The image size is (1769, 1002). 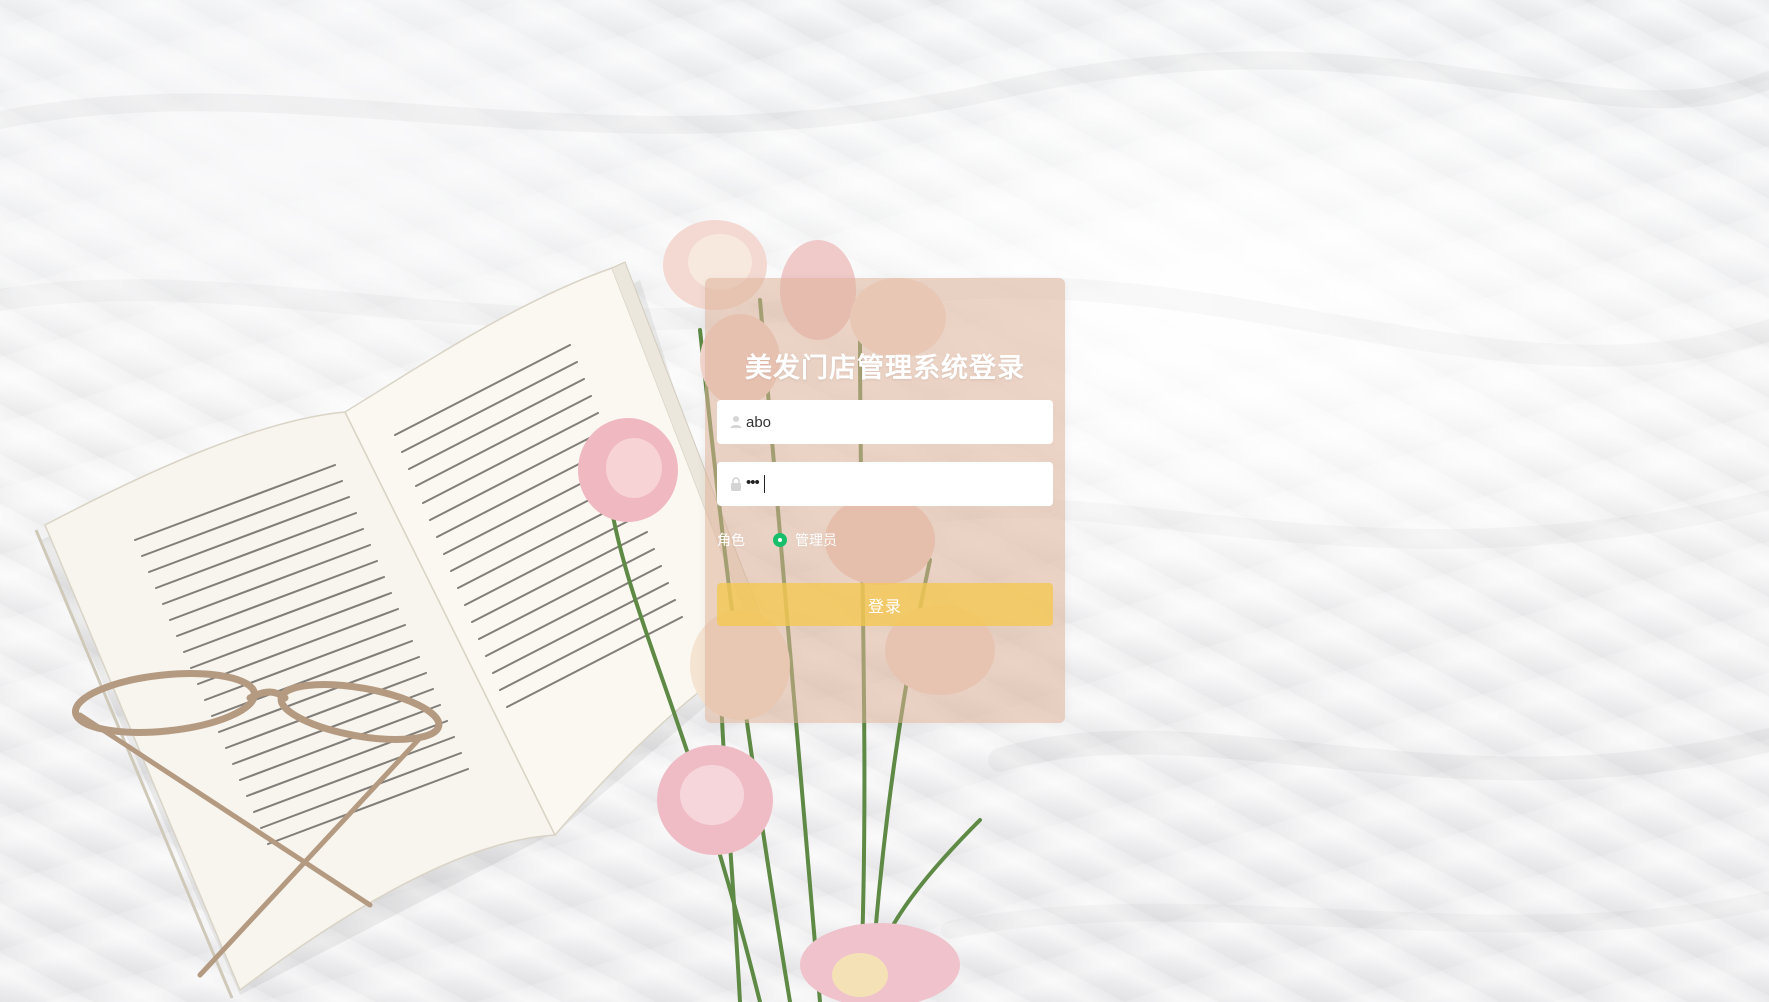 What do you see at coordinates (731, 541) in the screenshot?
I see `role-label: 角色` at bounding box center [731, 541].